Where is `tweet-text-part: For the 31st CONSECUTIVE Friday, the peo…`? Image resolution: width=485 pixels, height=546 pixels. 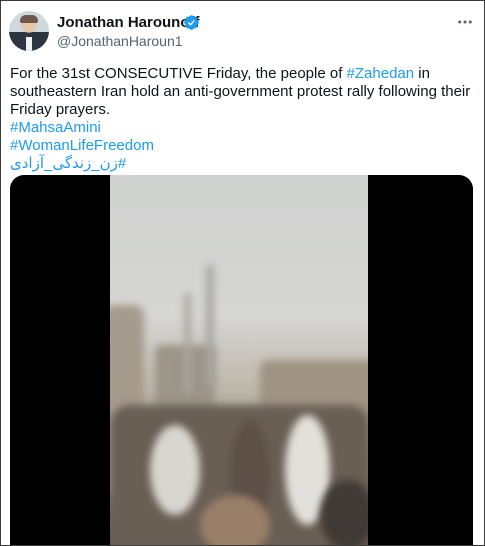
tweet-text-part: For the 31st CONSECUTIVE Friday, the peo… is located at coordinates (178, 73).